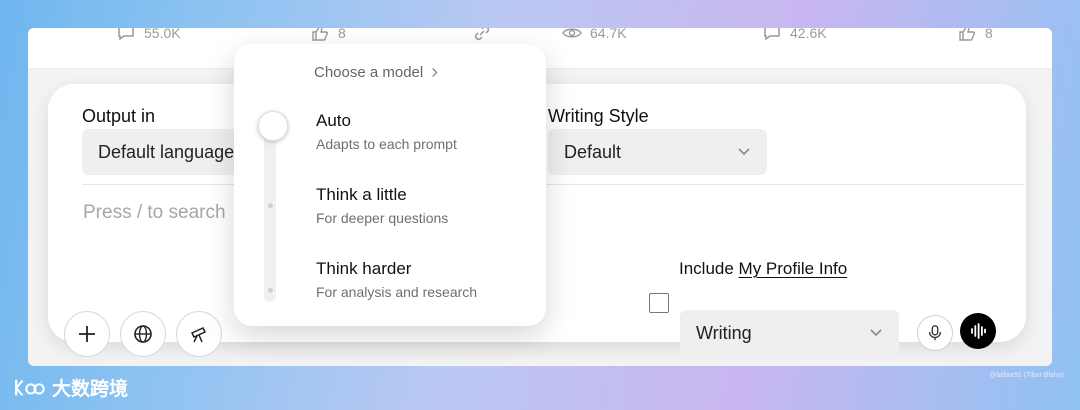 The width and height of the screenshot is (1080, 410). I want to click on option-title: Think a little, so click(361, 194).